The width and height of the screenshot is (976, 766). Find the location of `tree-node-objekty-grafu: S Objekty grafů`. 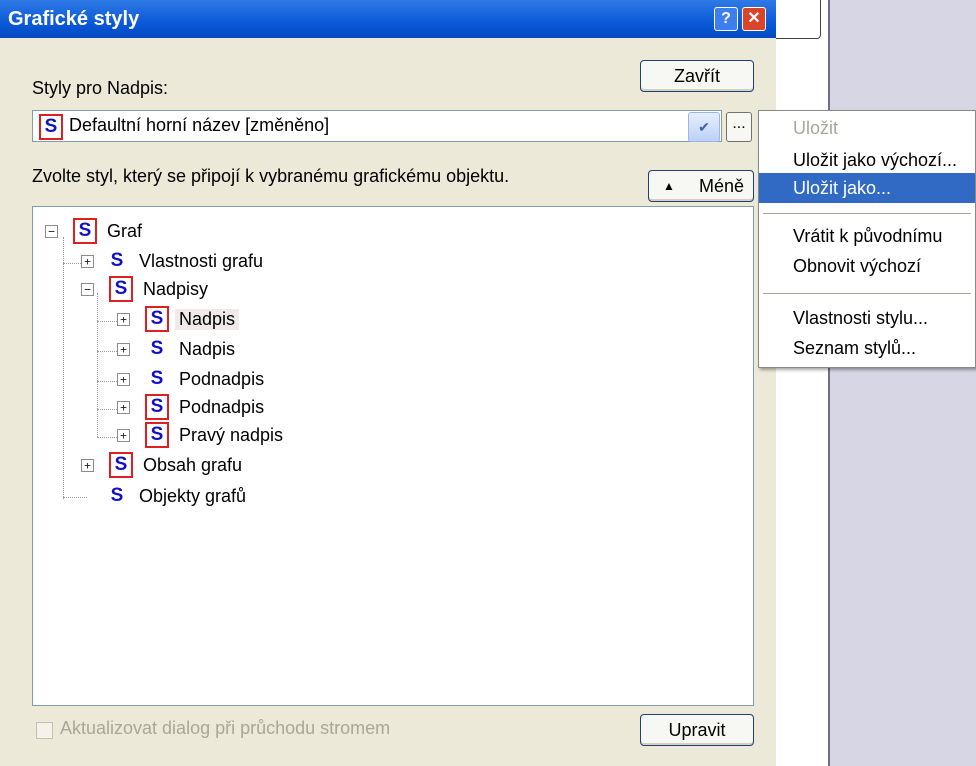

tree-node-objekty-grafu: S Objekty grafů is located at coordinates (175, 496).